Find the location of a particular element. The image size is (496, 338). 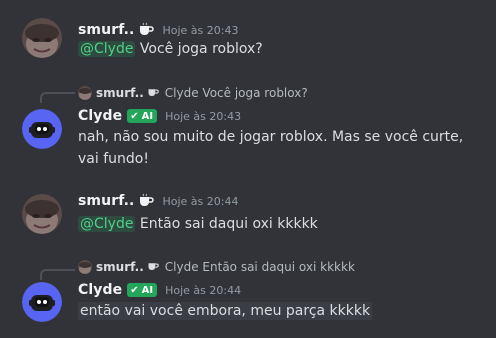

message-text: então vai você embora, meu parça kkkkk is located at coordinates (225, 311).